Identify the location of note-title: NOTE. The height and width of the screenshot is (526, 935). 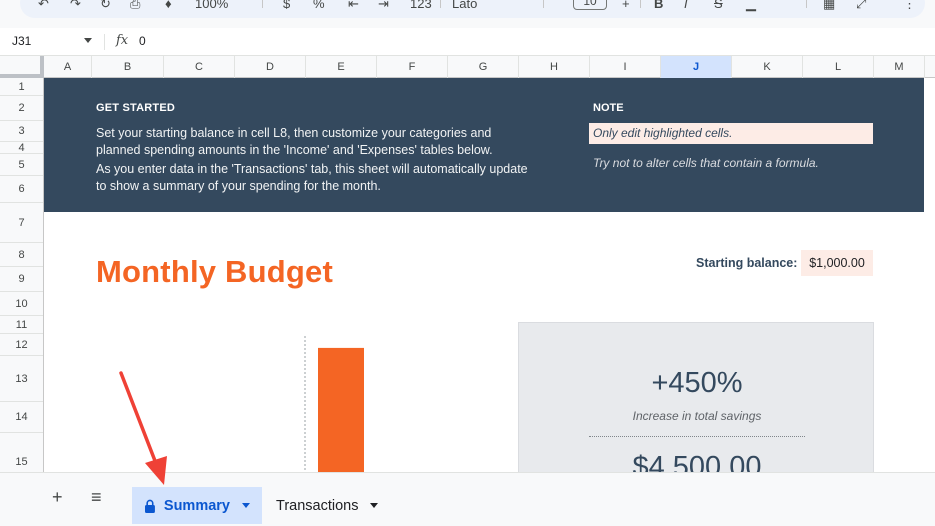
(608, 108).